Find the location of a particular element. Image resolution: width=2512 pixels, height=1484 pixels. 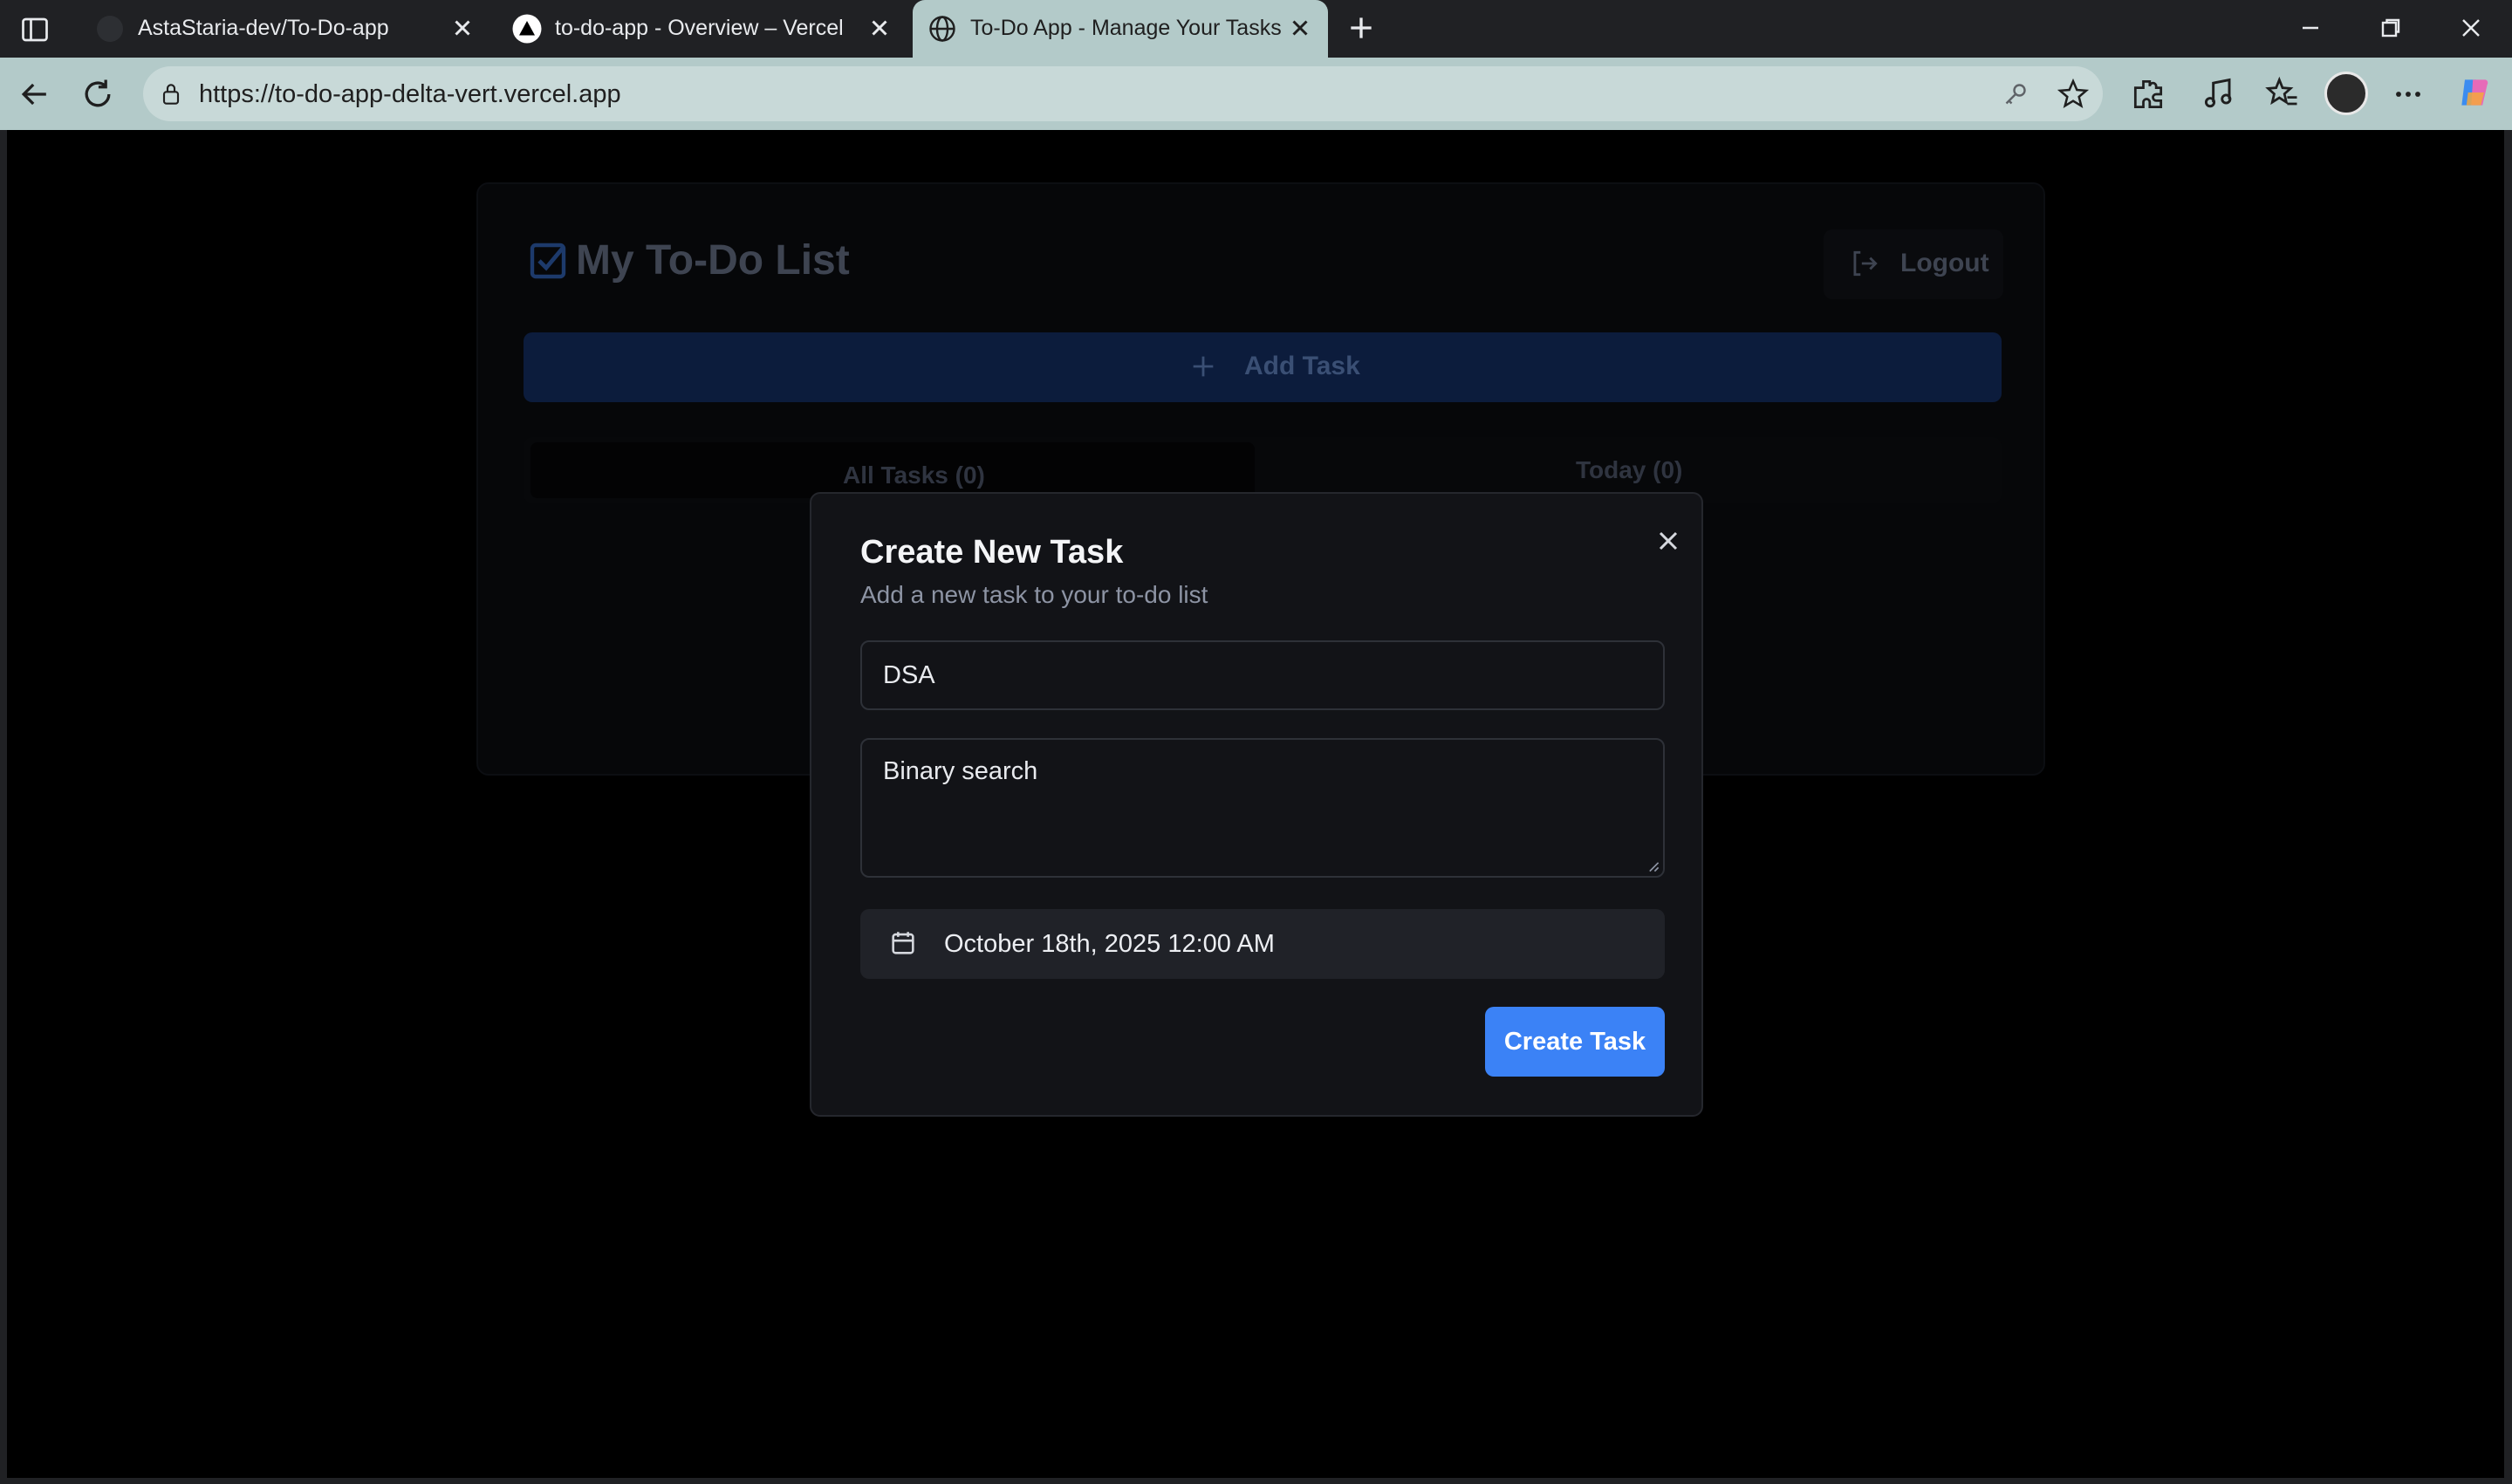

browser-toolbar: https://to-do-app-delta-vert.vercel.app is located at coordinates (1256, 94).